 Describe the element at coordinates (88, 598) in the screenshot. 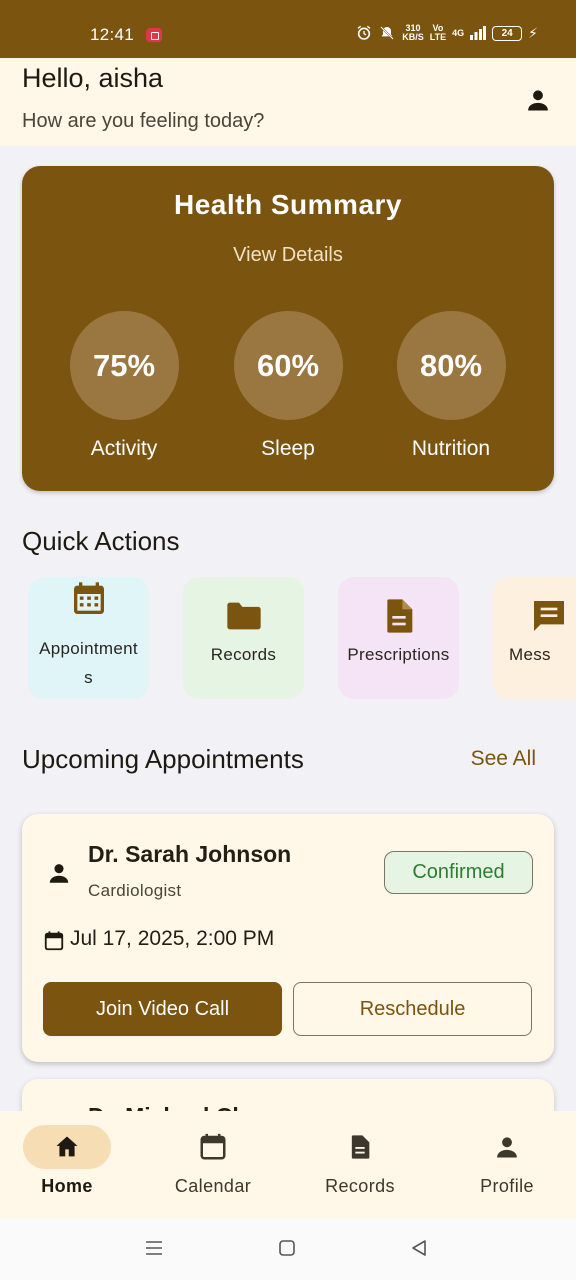

I see `calendar-grid-icon` at that location.